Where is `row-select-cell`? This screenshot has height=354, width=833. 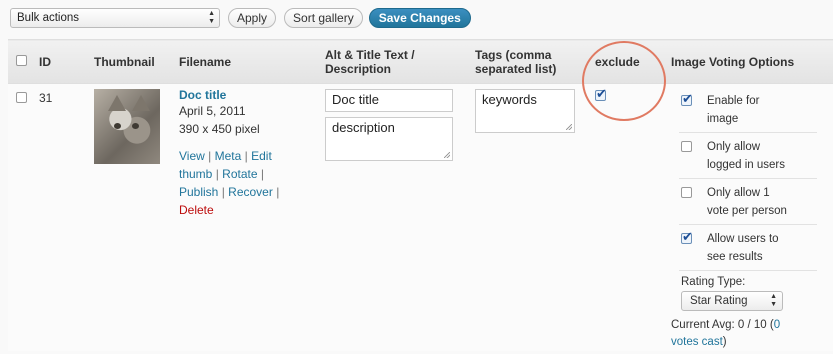
row-select-cell is located at coordinates (19, 217).